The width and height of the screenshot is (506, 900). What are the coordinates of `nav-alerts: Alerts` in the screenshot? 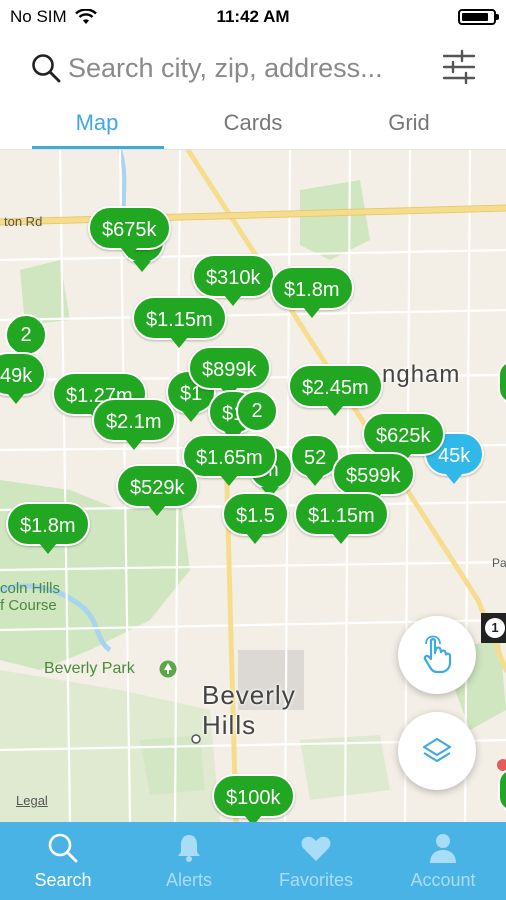 It's located at (189, 861).